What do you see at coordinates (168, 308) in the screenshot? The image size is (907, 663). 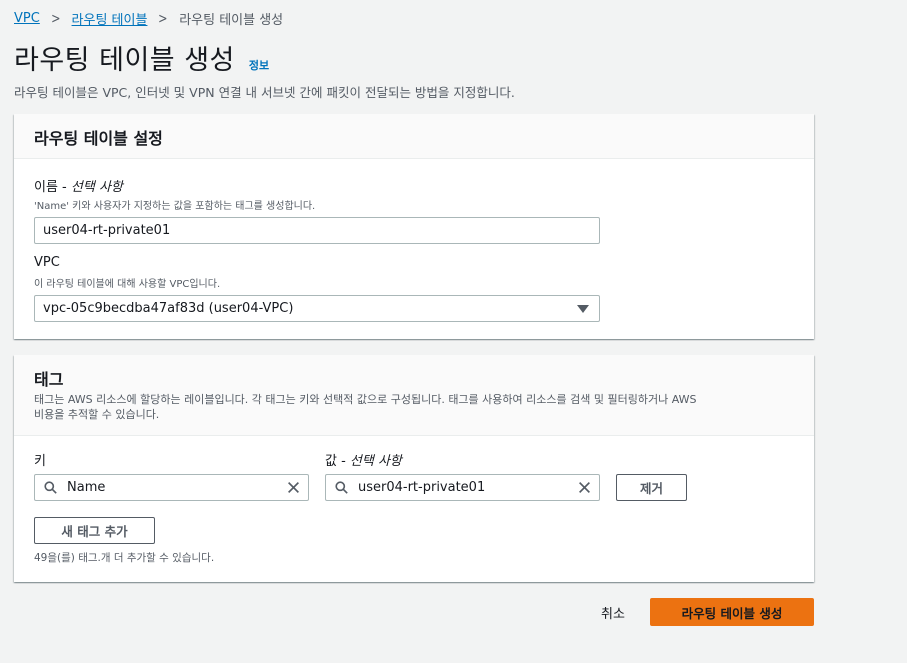 I see `vpc-select-value: vpc-05c9becdba47af83d (user04-VPC)` at bounding box center [168, 308].